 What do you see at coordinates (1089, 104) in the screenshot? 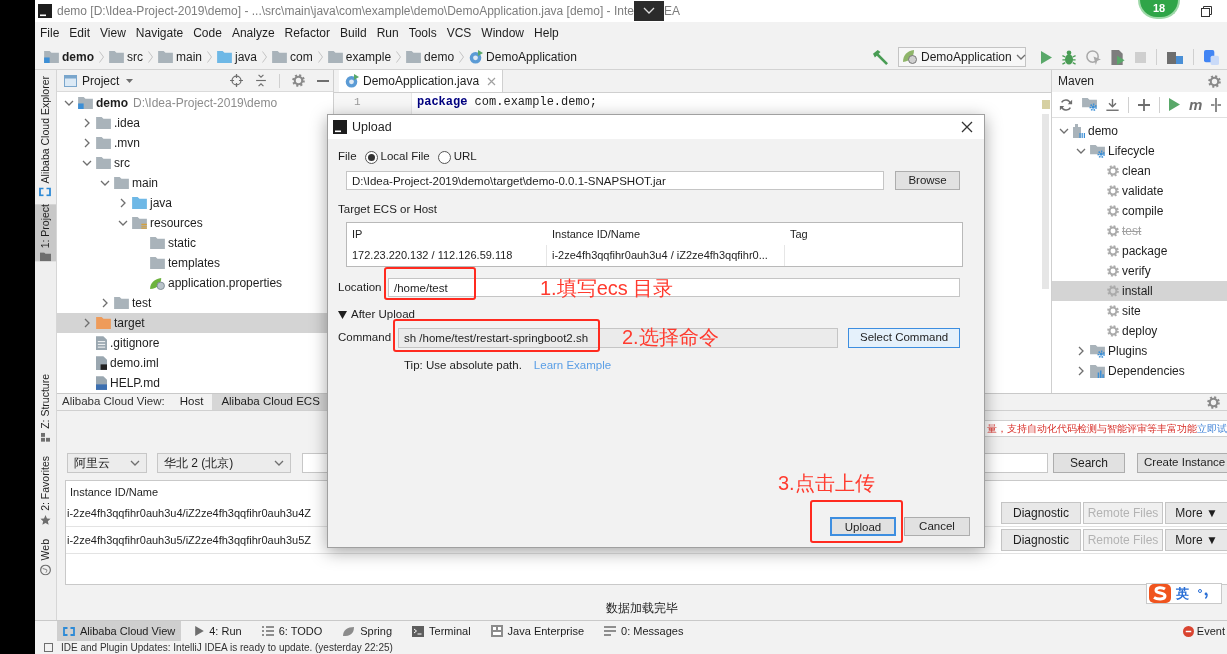
I see `folder-gear-icon` at bounding box center [1089, 104].